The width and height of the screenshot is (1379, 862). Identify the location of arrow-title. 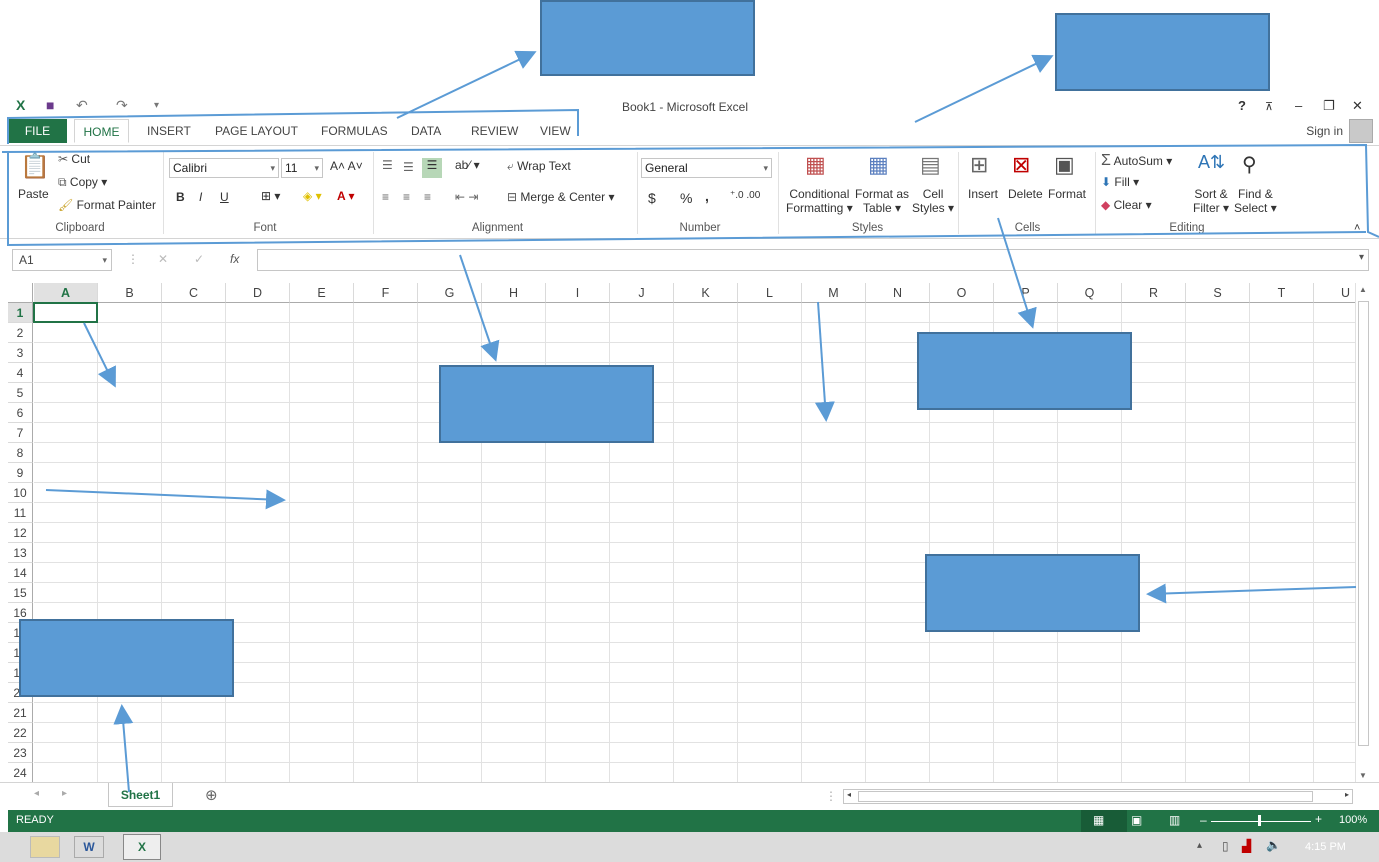
(984, 88).